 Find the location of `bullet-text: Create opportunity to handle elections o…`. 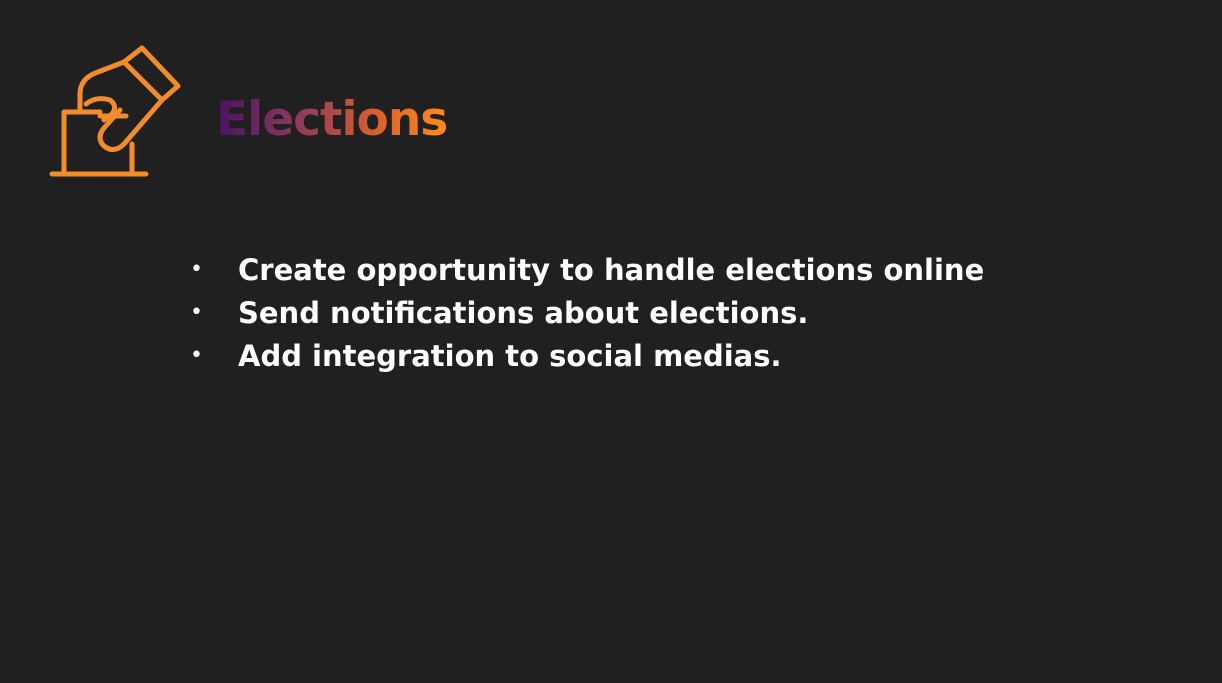

bullet-text: Create opportunity to handle elections o… is located at coordinates (611, 269).